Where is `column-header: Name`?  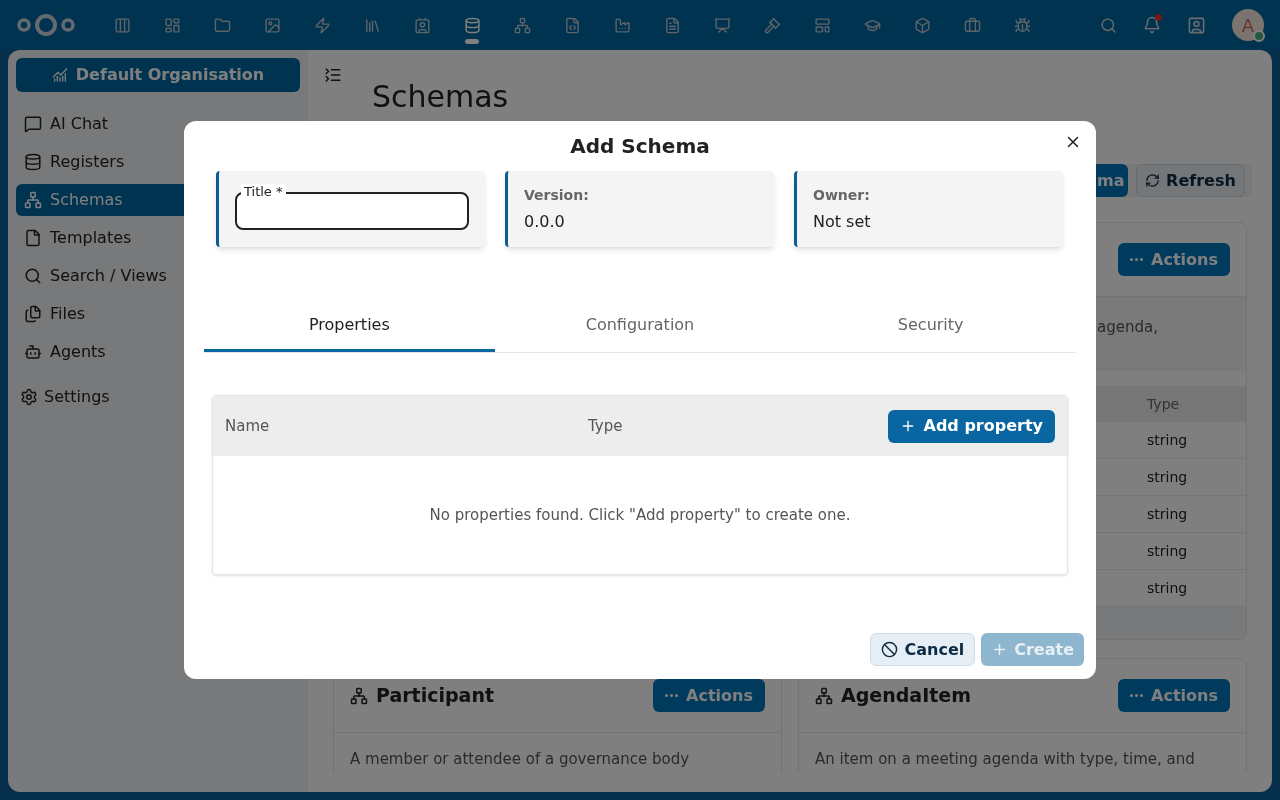
column-header: Name is located at coordinates (248, 426).